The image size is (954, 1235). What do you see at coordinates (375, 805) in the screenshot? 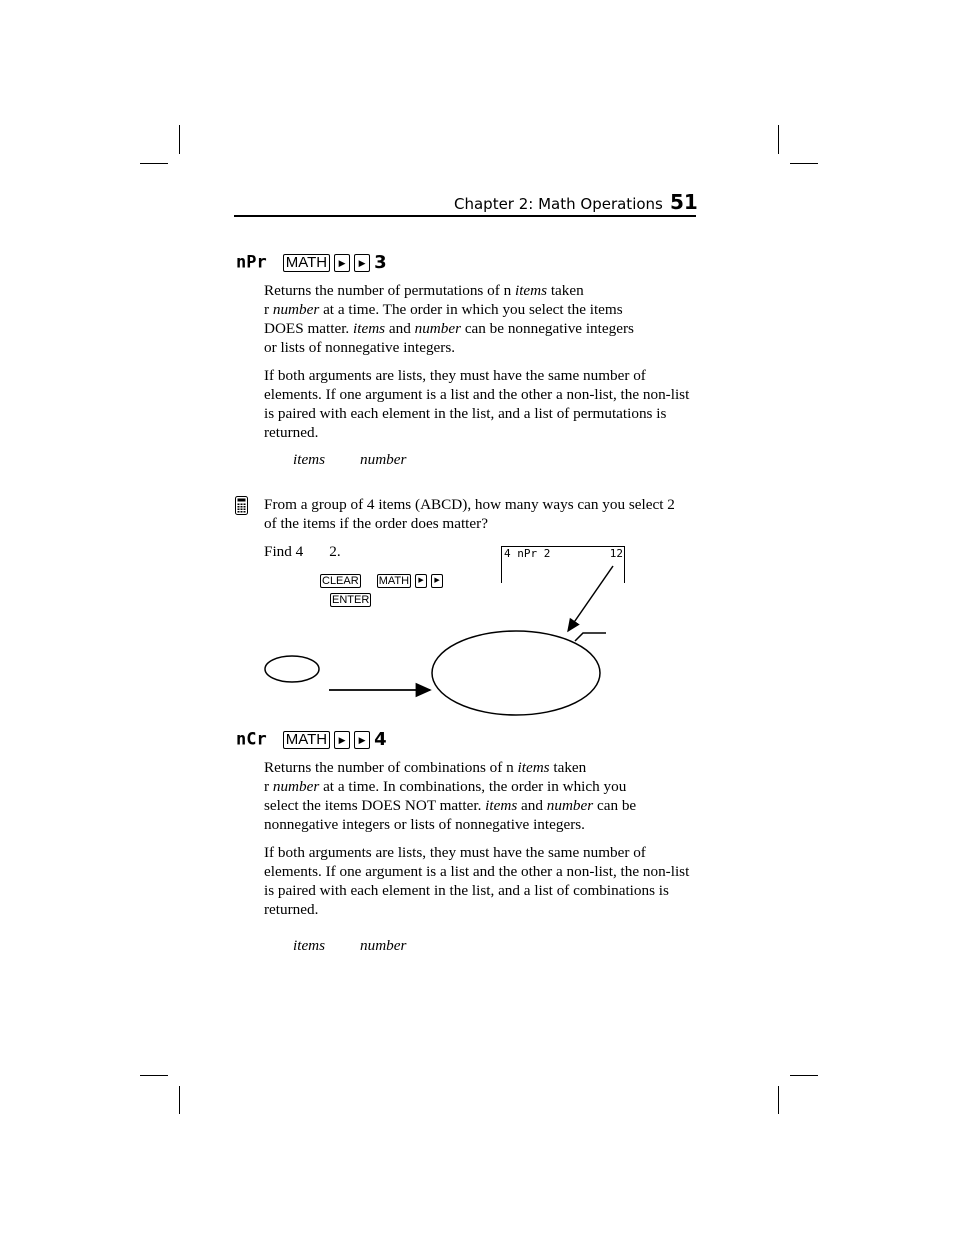
I see `text: select the items DOES NOT matter.` at bounding box center [375, 805].